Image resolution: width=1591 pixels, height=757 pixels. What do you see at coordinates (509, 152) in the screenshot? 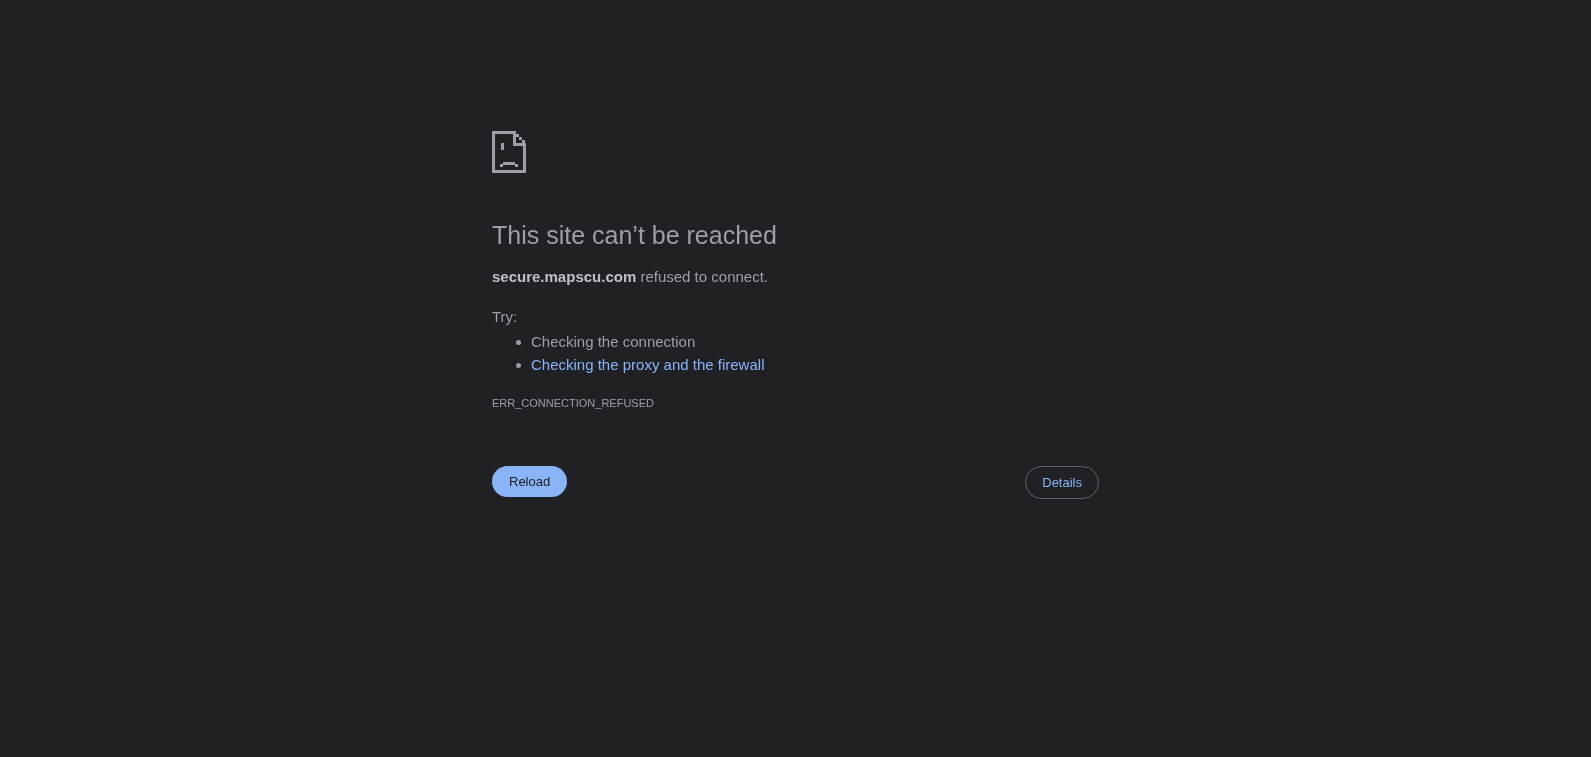
I see `sad-document-icon` at bounding box center [509, 152].